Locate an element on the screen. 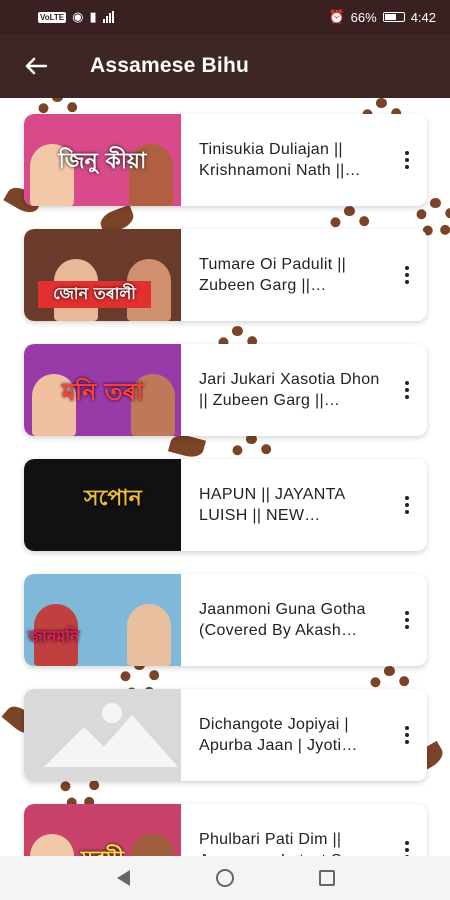  page-title: Assamese Bihu is located at coordinates (170, 65).